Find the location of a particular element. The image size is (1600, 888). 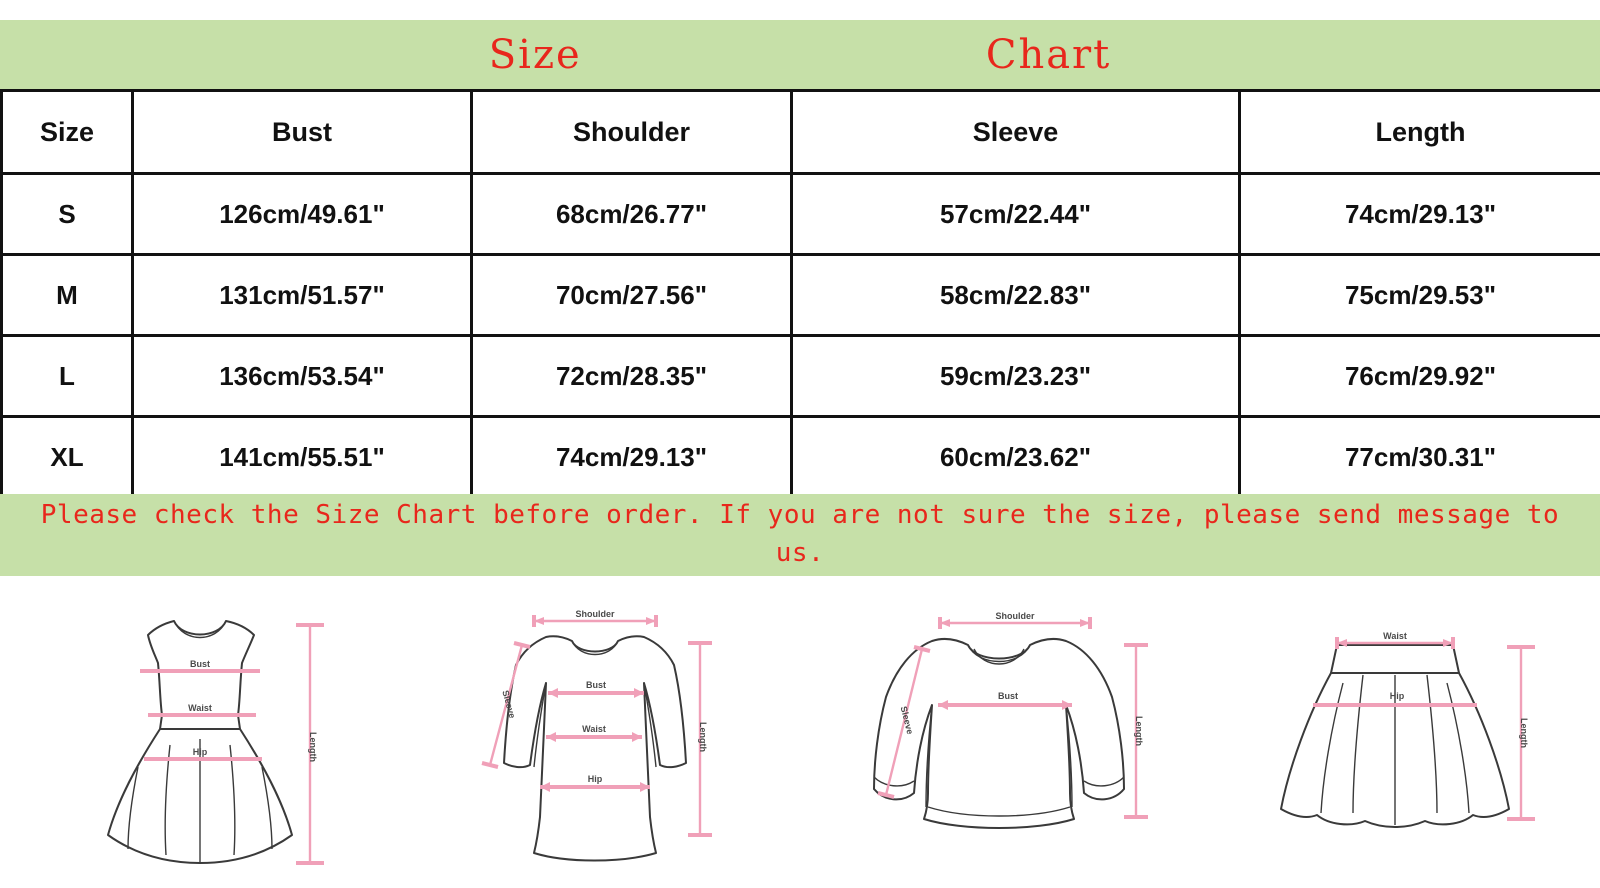

cell-size: M is located at coordinates (67, 295).